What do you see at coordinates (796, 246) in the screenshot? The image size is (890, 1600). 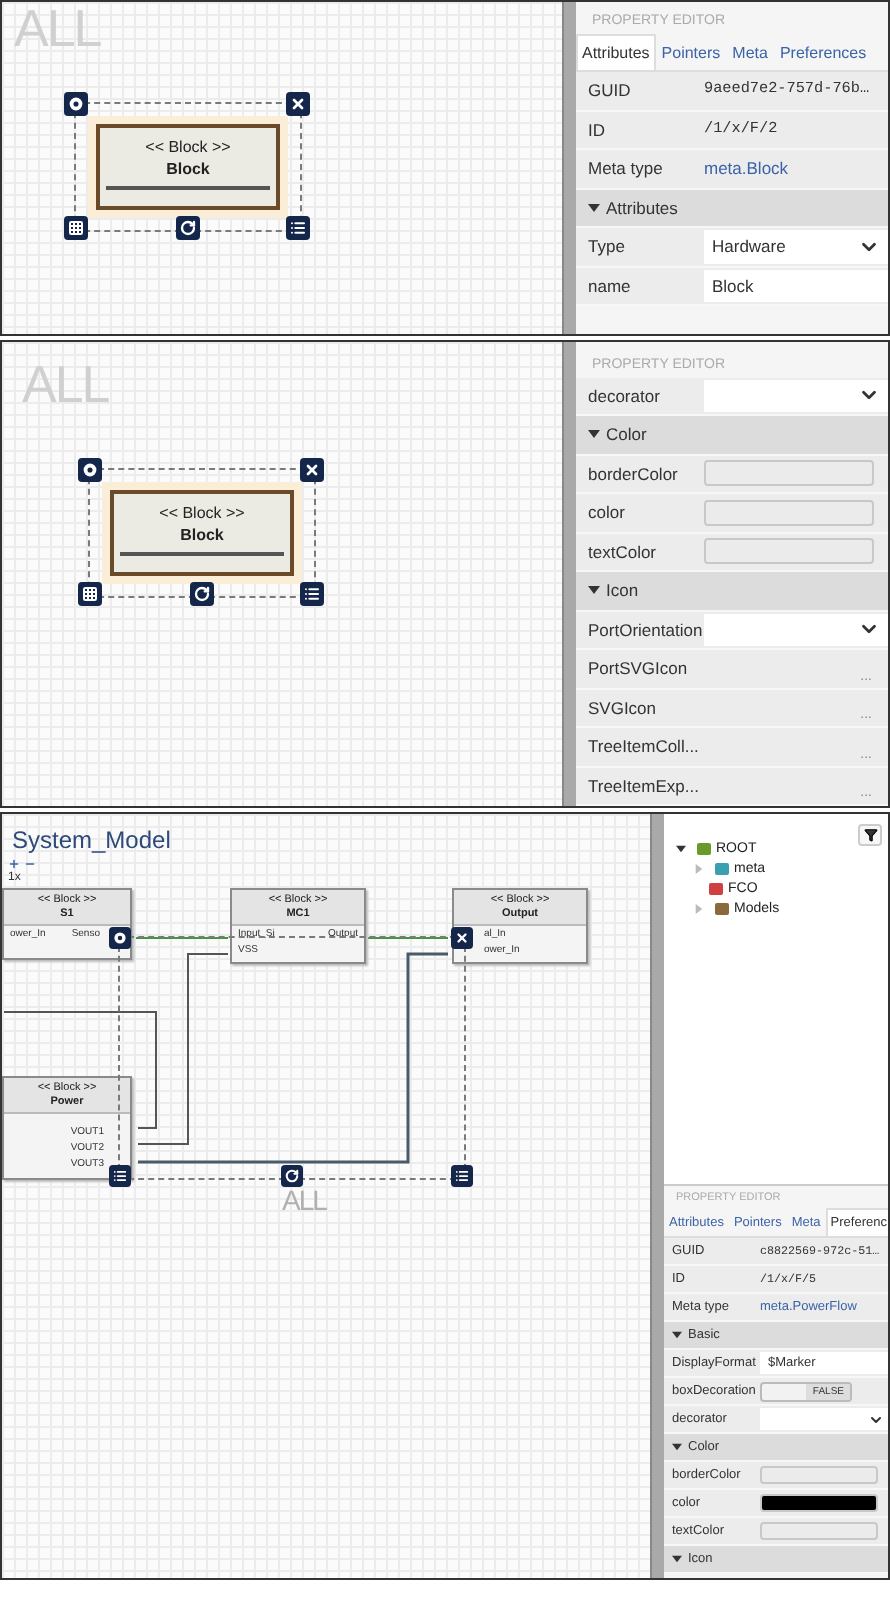 I see `select-field: Hardware` at bounding box center [796, 246].